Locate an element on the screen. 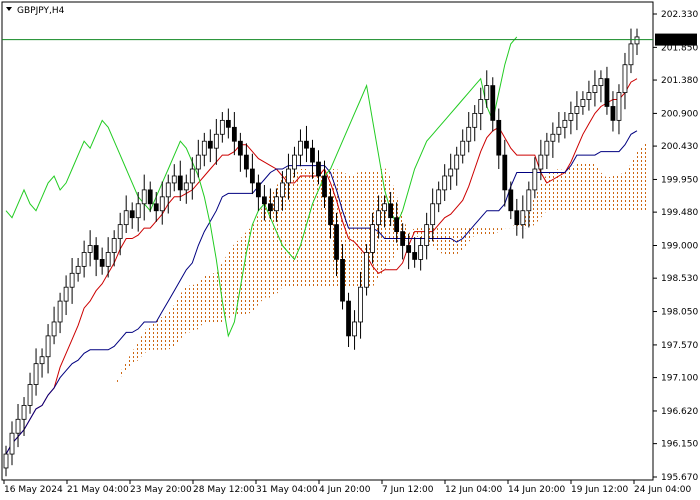 This screenshot has width=700, height=500. current-price-tag: 201.962 is located at coordinates (676, 39).